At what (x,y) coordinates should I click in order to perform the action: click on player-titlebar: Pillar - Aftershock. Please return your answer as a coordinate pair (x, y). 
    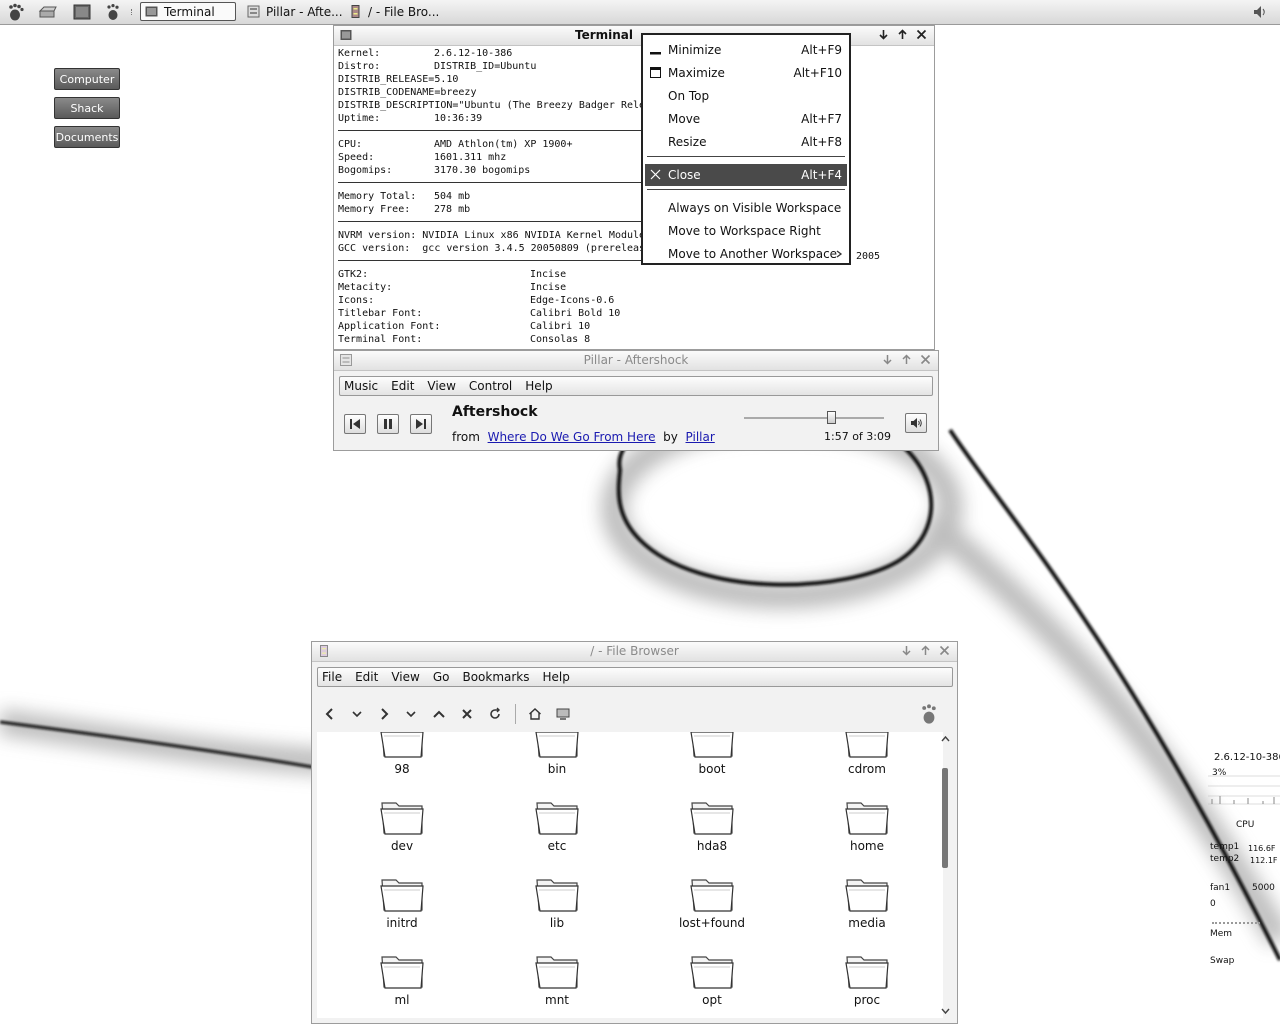
    Looking at the image, I should click on (636, 361).